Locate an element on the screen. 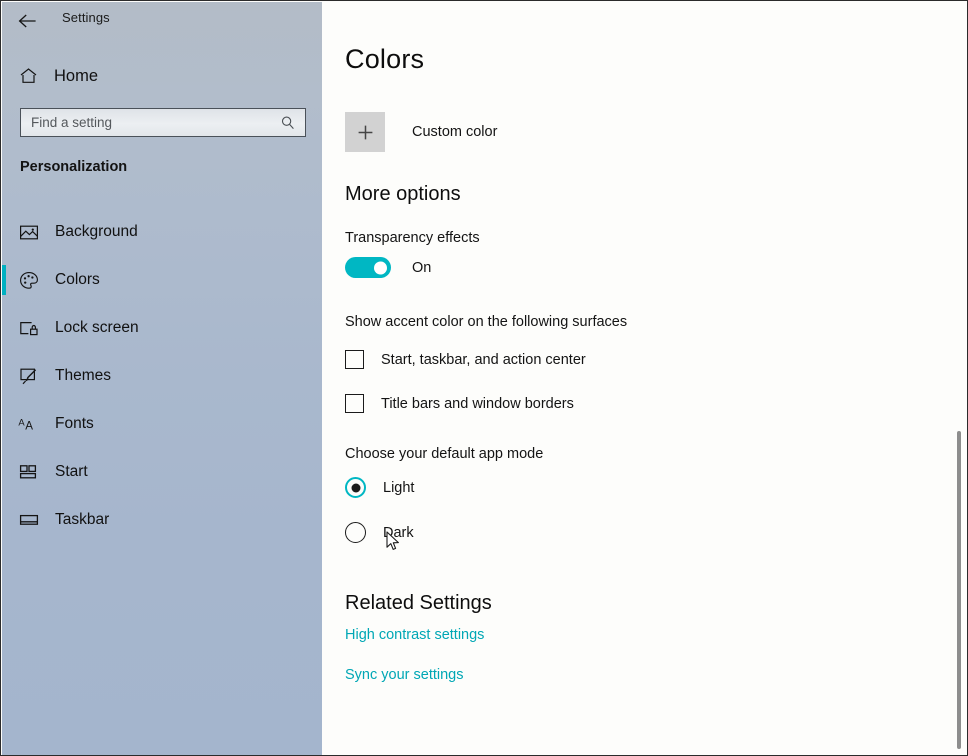 The image size is (968, 756). sidebar-item-start-label: Start is located at coordinates (71, 471).